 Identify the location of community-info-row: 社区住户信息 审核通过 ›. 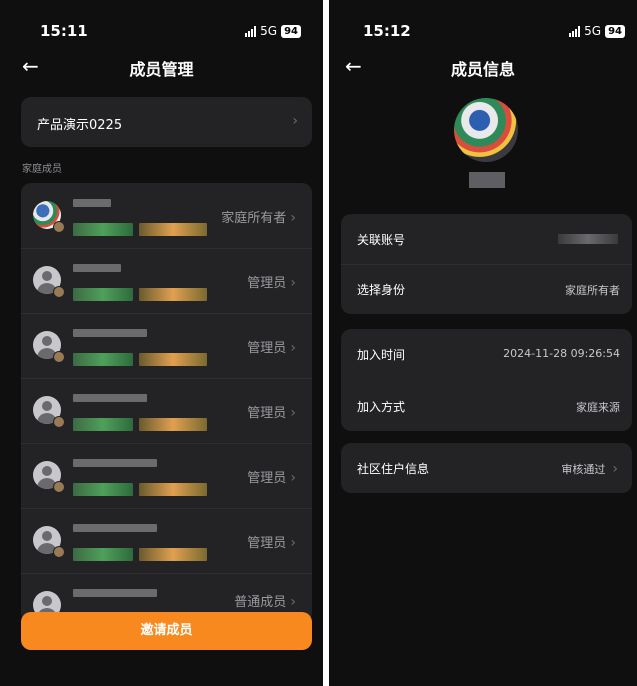
(486, 468).